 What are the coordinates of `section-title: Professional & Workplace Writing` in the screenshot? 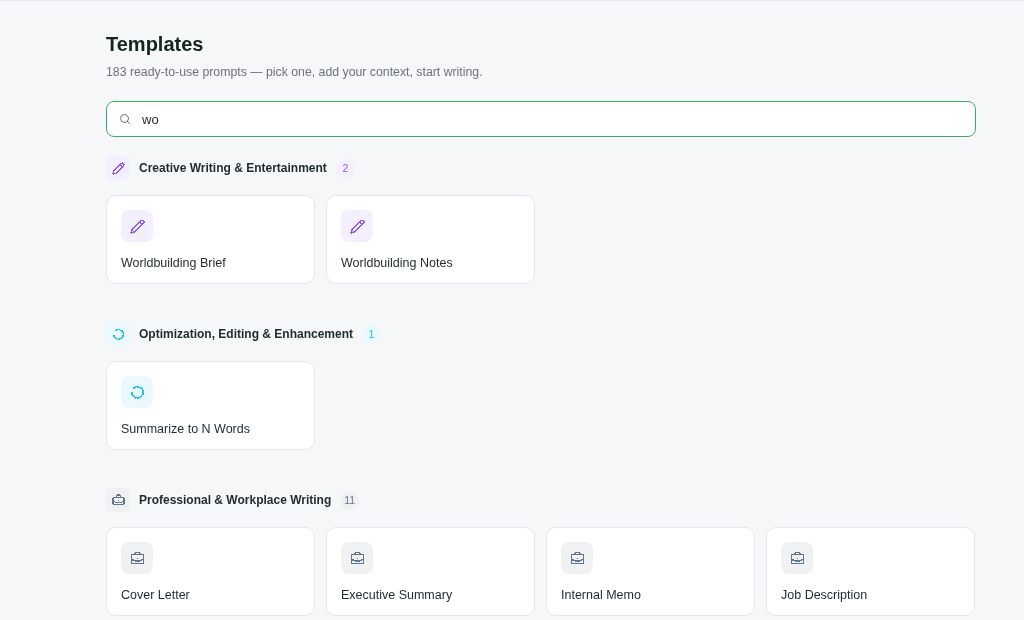 It's located at (235, 500).